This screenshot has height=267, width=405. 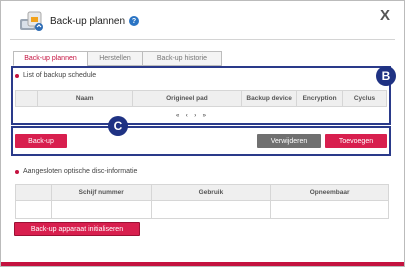 I want to click on annotation-badge-b: B, so click(x=386, y=76).